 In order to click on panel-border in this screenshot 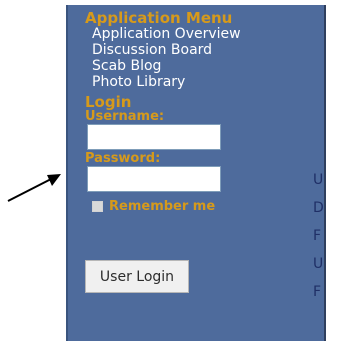, I will do `click(325, 173)`.